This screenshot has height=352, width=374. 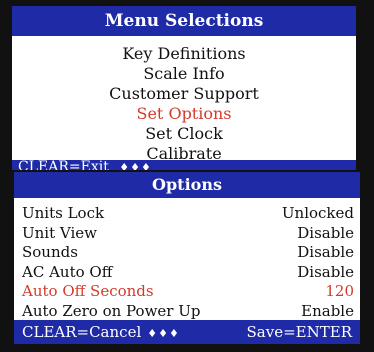 I want to click on option-row-units-lock: Units Lock Unlocked, so click(x=188, y=214).